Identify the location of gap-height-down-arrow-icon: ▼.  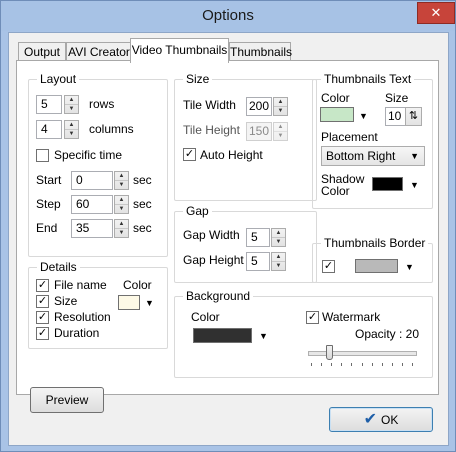
(278, 266).